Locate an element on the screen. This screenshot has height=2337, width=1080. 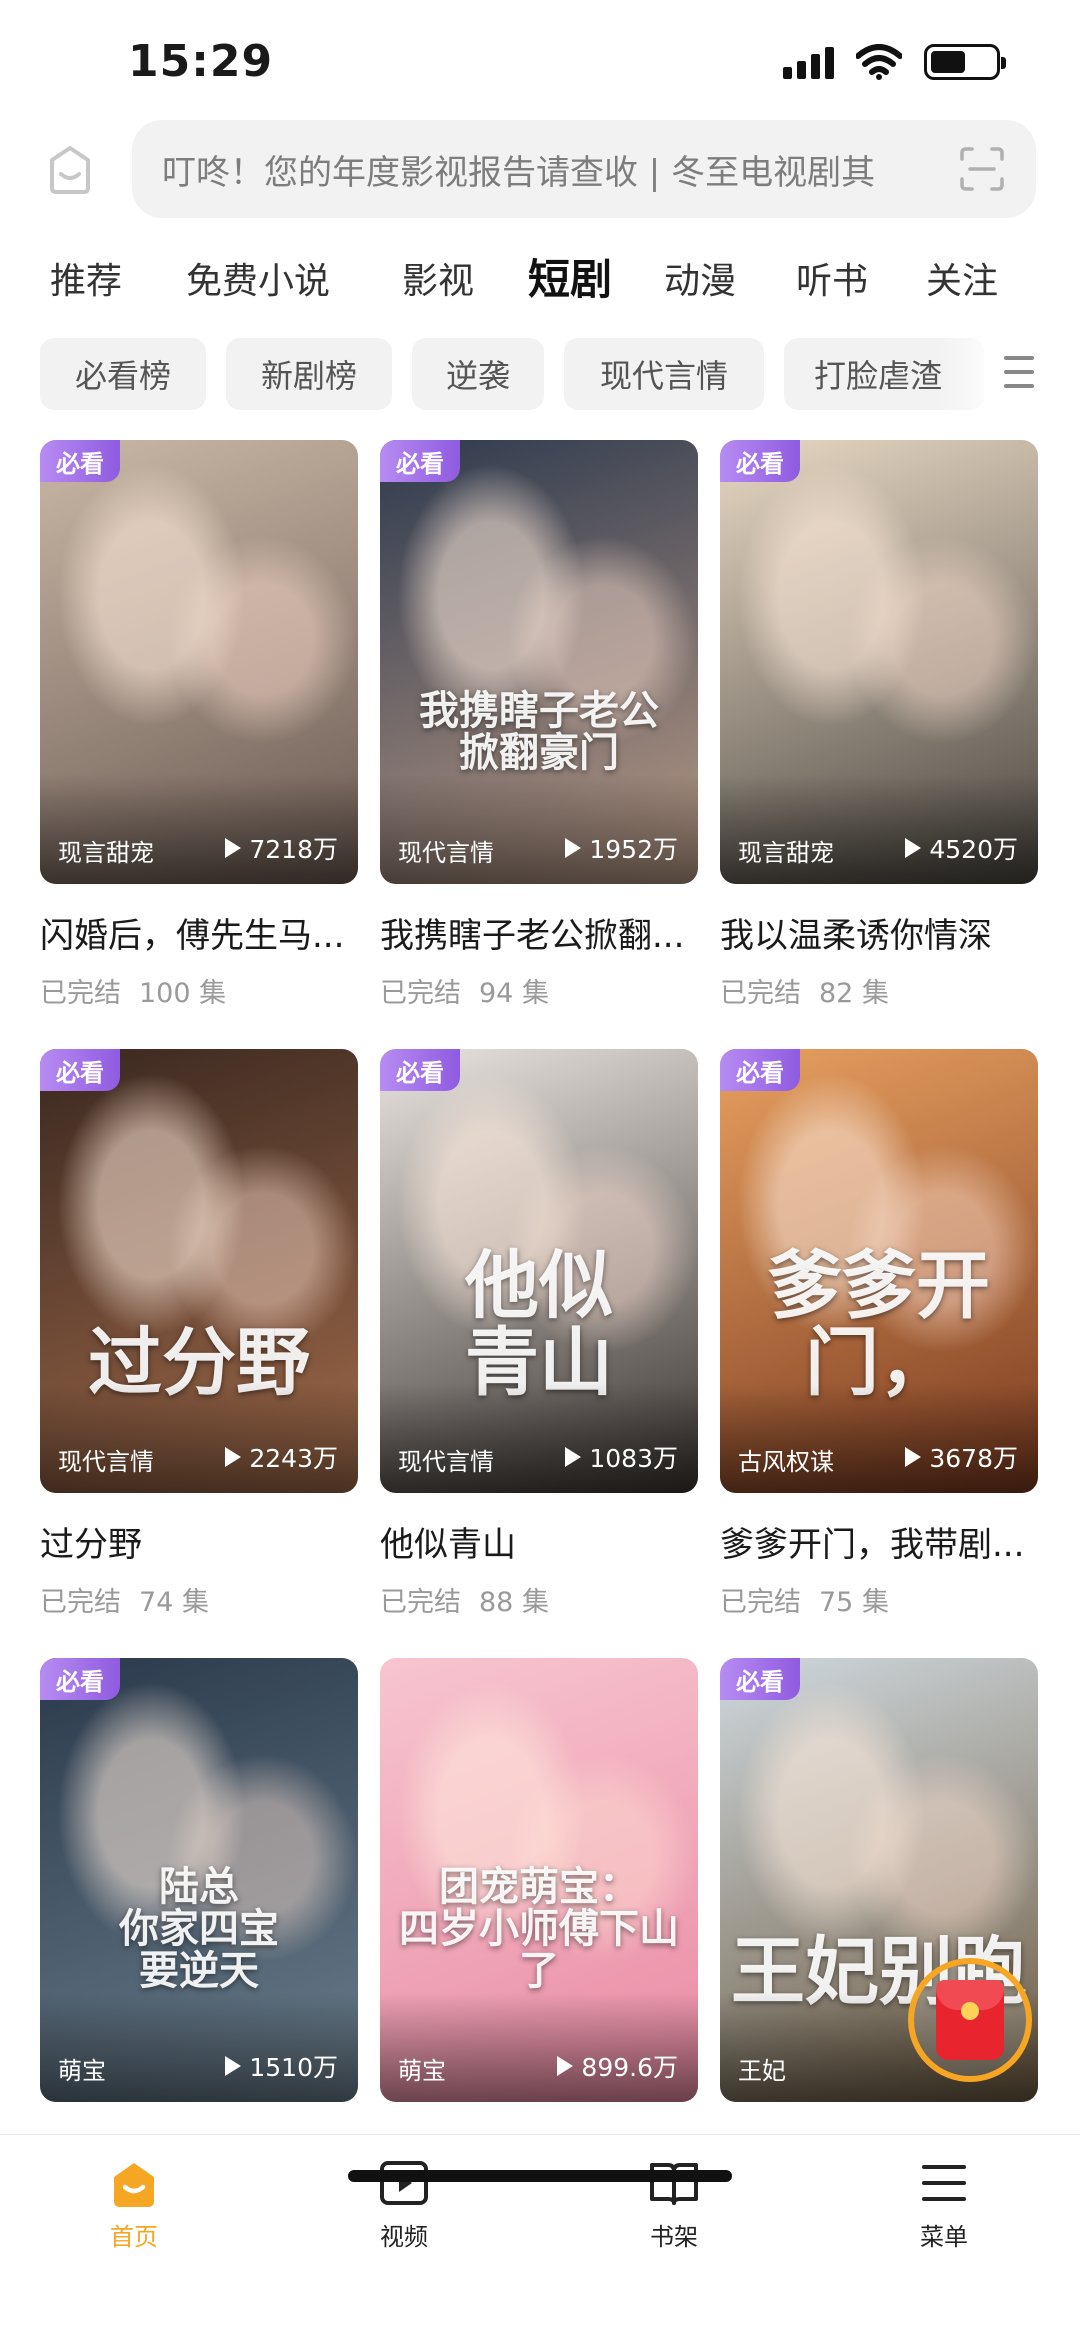
drama-title: 我以温柔诱你情深 is located at coordinates (879, 932).